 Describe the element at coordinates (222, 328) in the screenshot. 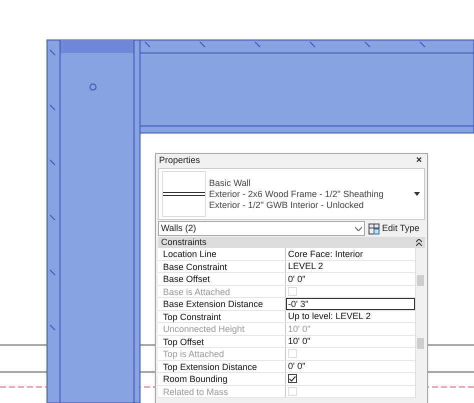

I see `property-label: Unconnected Height` at that location.